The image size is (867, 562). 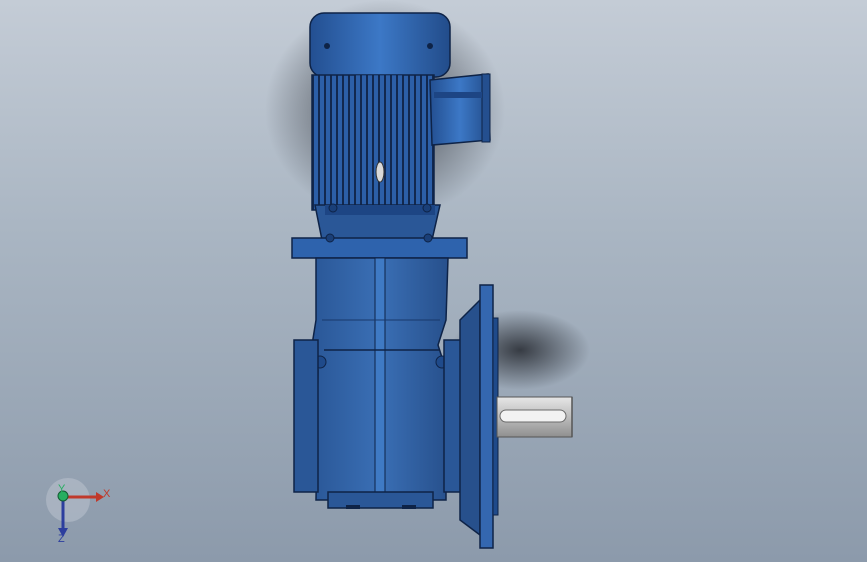 What do you see at coordinates (306, 416) in the screenshot?
I see `left-boss` at bounding box center [306, 416].